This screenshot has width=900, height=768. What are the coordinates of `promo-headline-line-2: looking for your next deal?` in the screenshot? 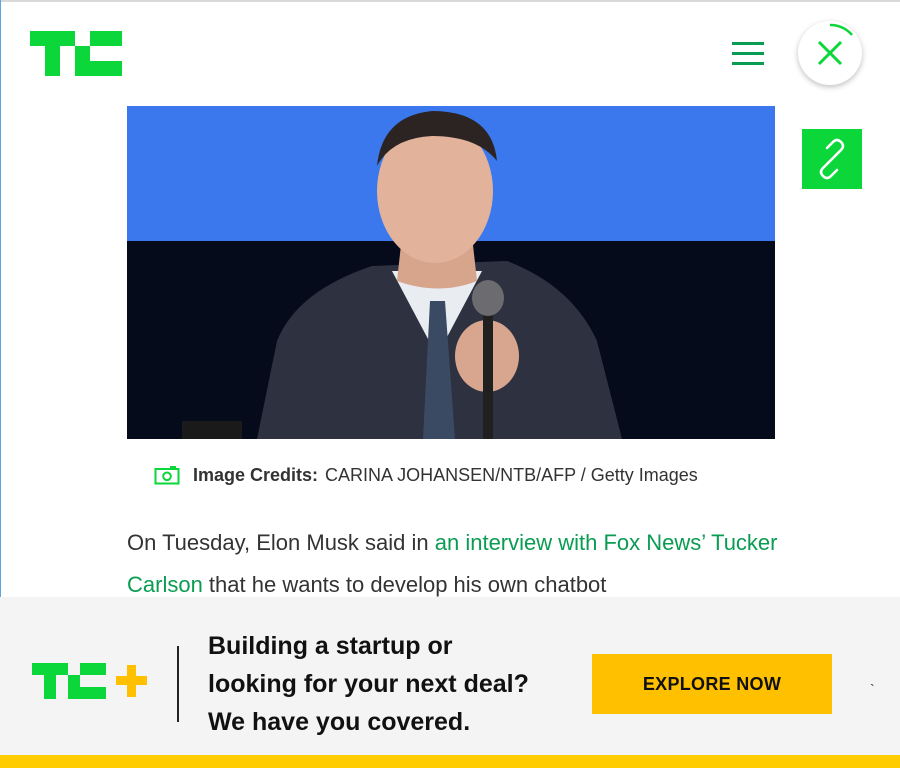 It's located at (368, 684).